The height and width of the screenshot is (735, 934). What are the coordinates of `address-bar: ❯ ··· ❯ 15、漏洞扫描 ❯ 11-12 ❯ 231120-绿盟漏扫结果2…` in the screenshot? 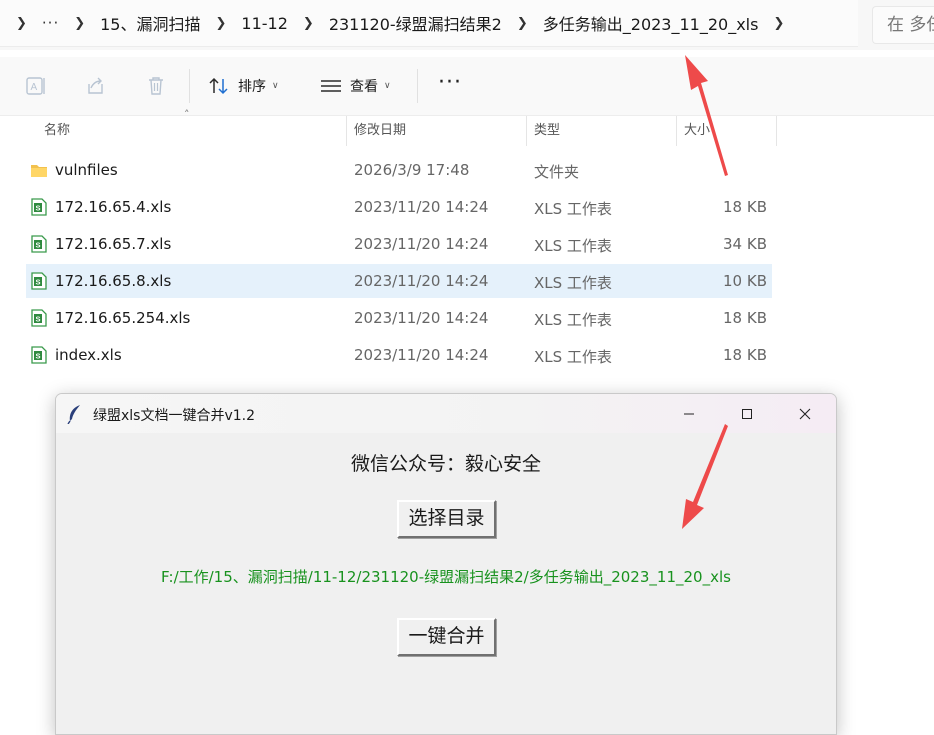 It's located at (467, 25).